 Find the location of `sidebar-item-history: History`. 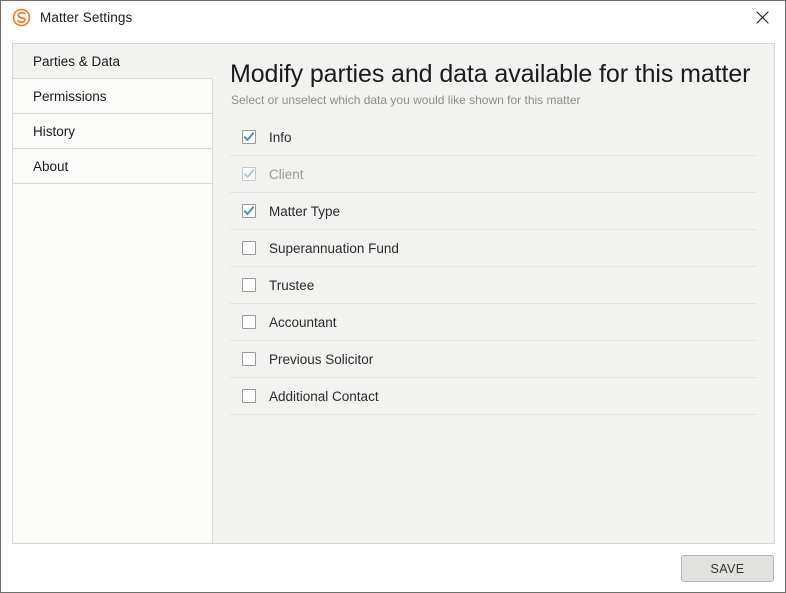

sidebar-item-history: History is located at coordinates (113, 131).